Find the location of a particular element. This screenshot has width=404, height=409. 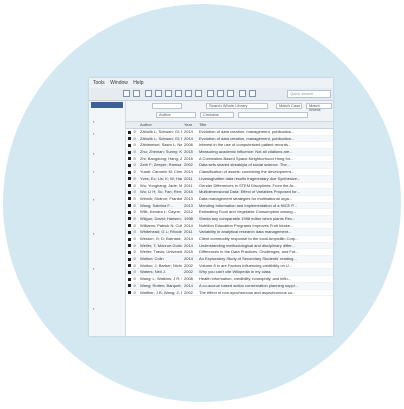

search-scope-select: Search Whole Library is located at coordinates (237, 106).